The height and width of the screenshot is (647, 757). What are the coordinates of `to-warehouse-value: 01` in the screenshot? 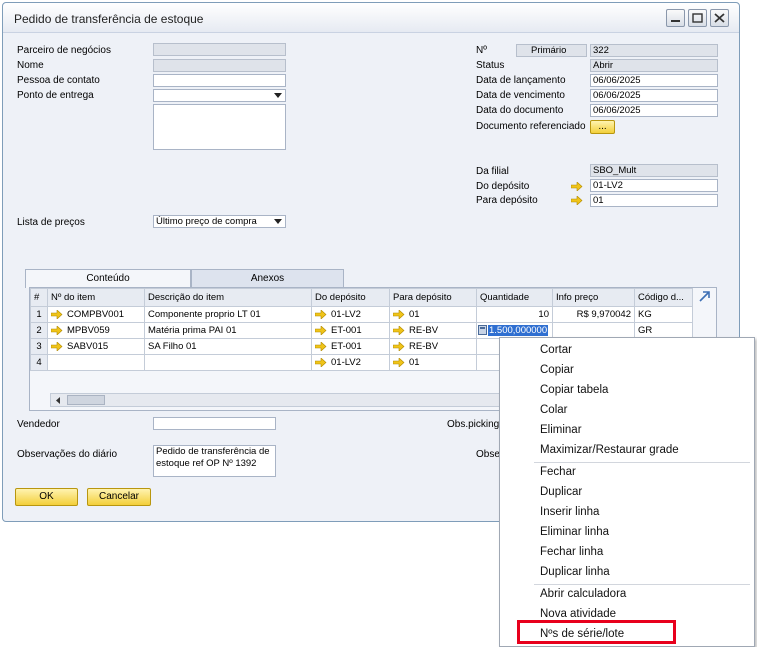 It's located at (598, 200).